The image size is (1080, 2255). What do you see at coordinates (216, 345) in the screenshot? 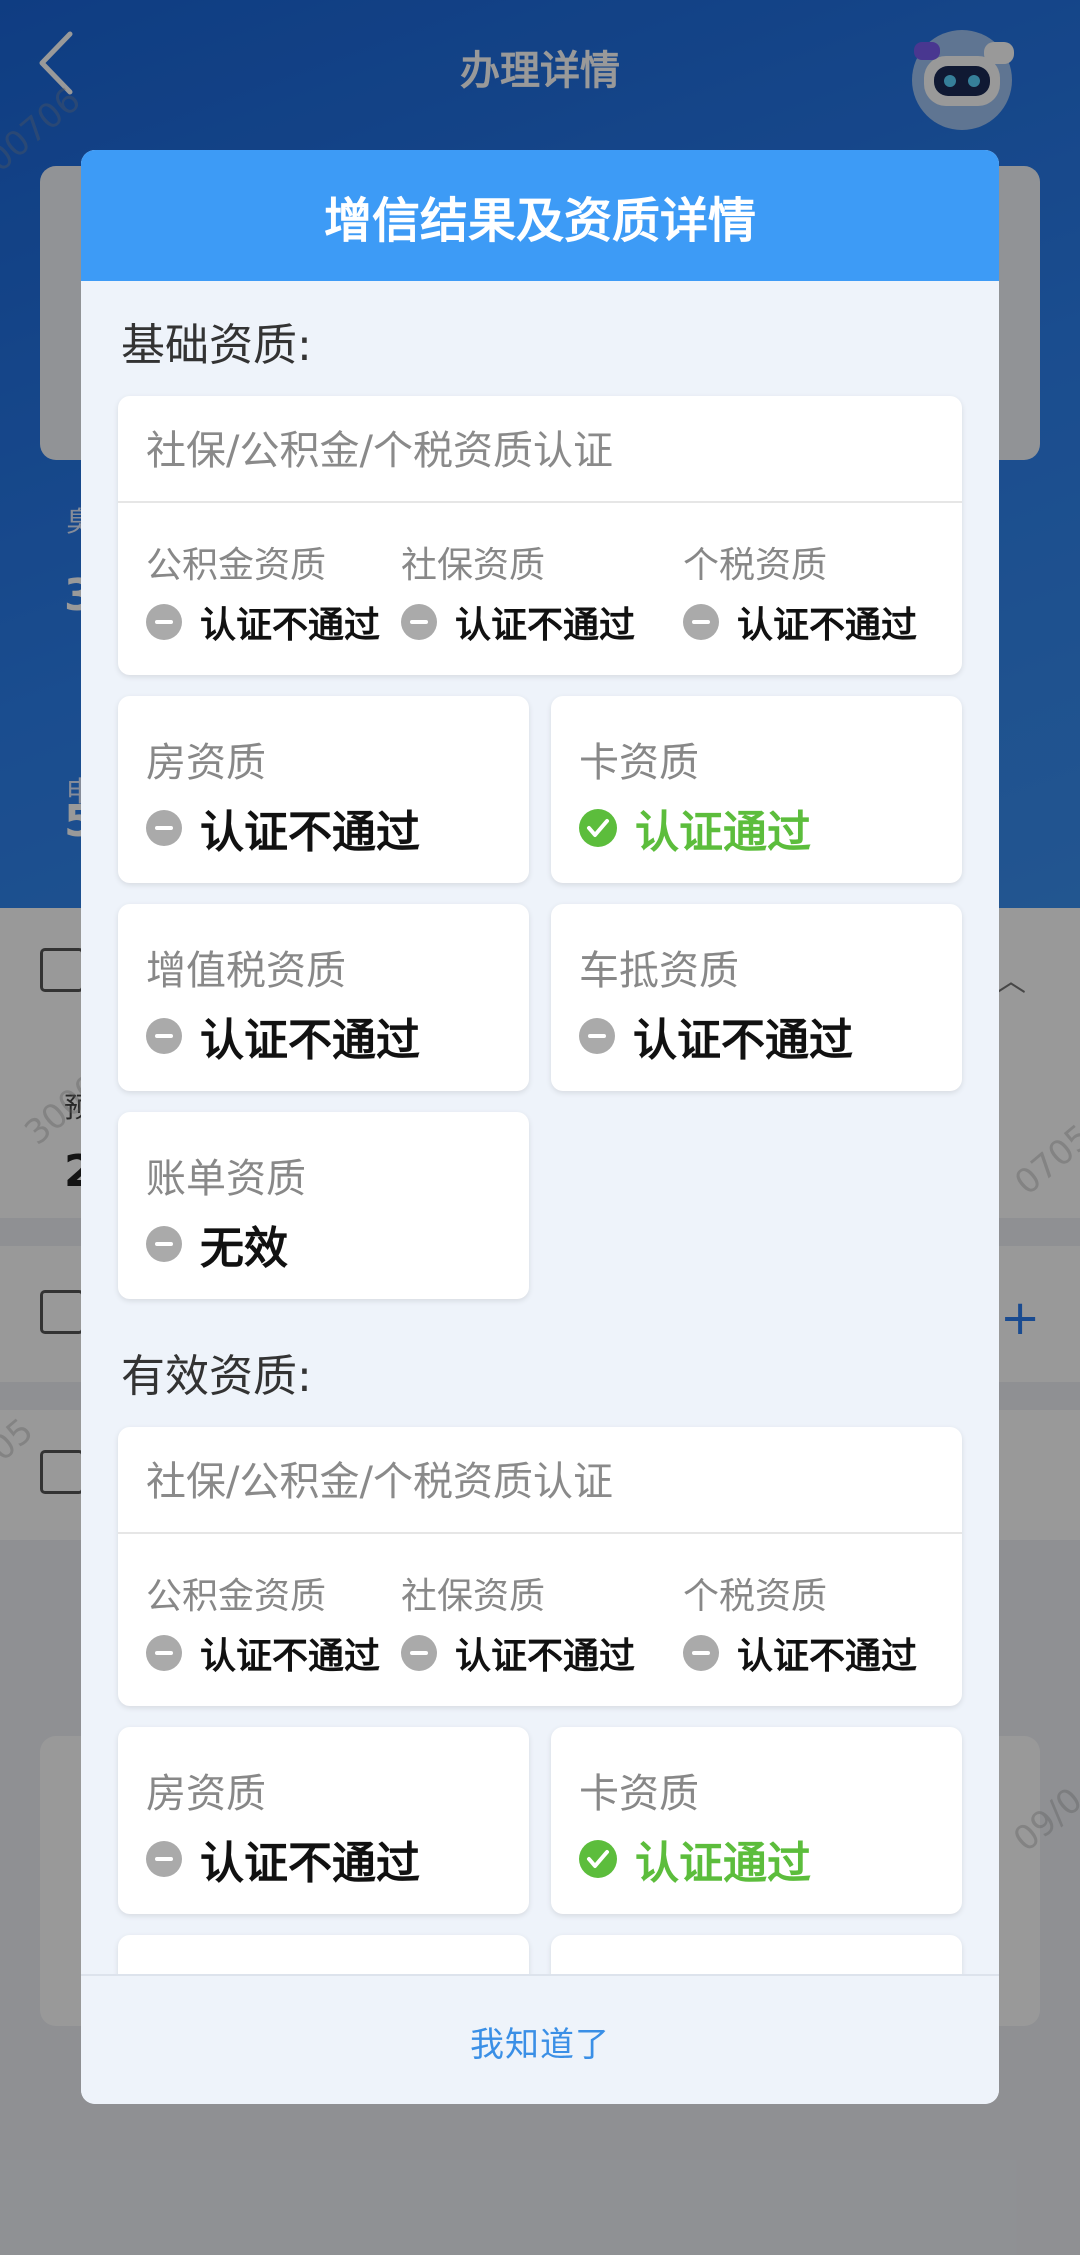
I see `section-title-basic: 基础资质:` at bounding box center [216, 345].